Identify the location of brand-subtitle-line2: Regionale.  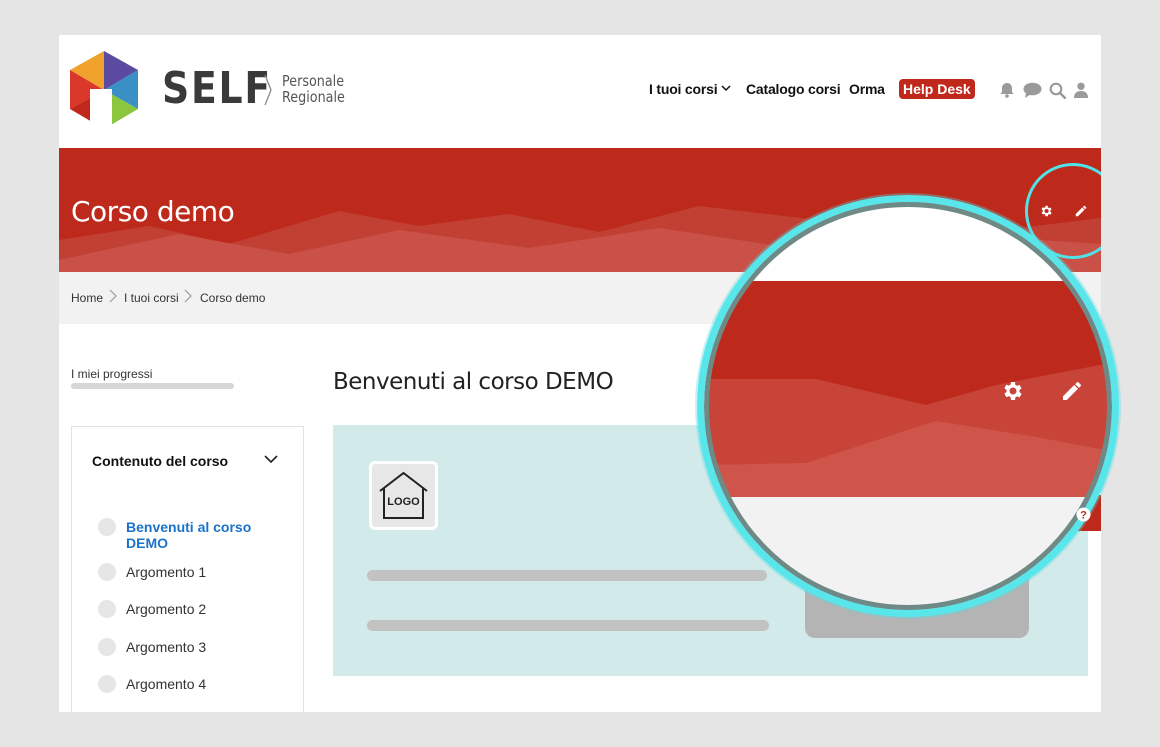
(313, 97).